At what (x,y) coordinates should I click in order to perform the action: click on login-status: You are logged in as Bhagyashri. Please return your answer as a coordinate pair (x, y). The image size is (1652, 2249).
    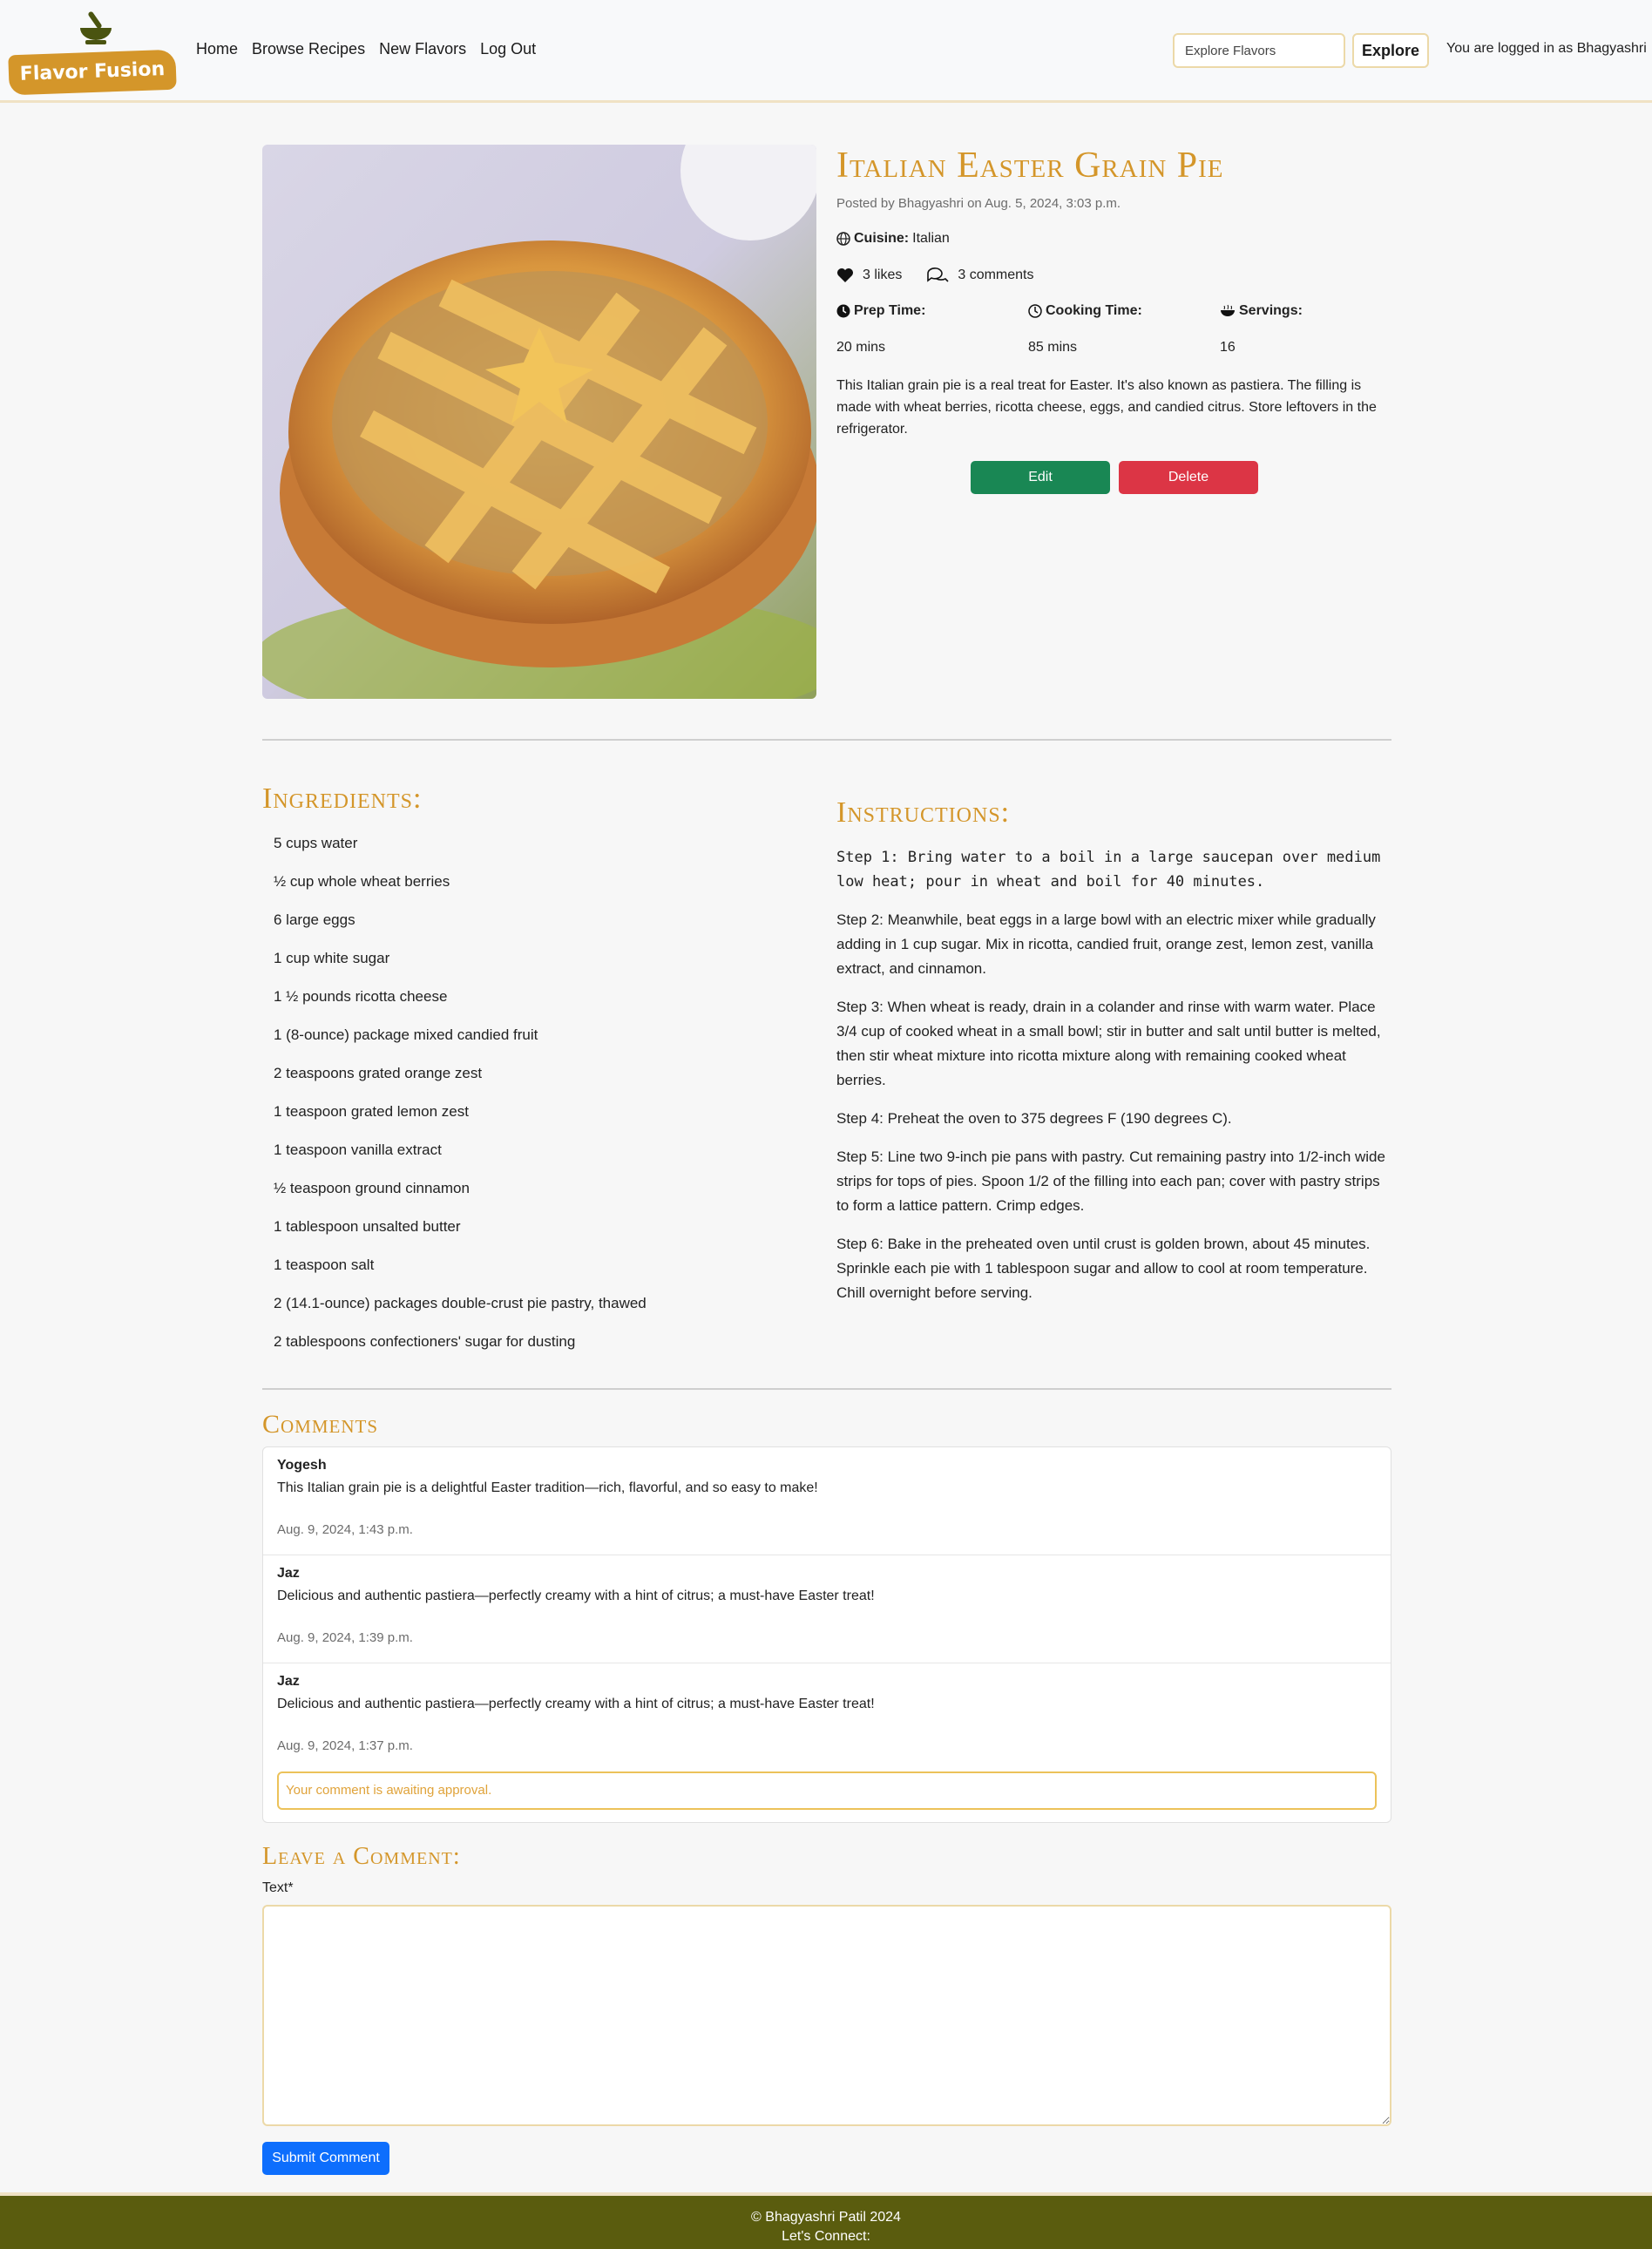
    Looking at the image, I should click on (1546, 49).